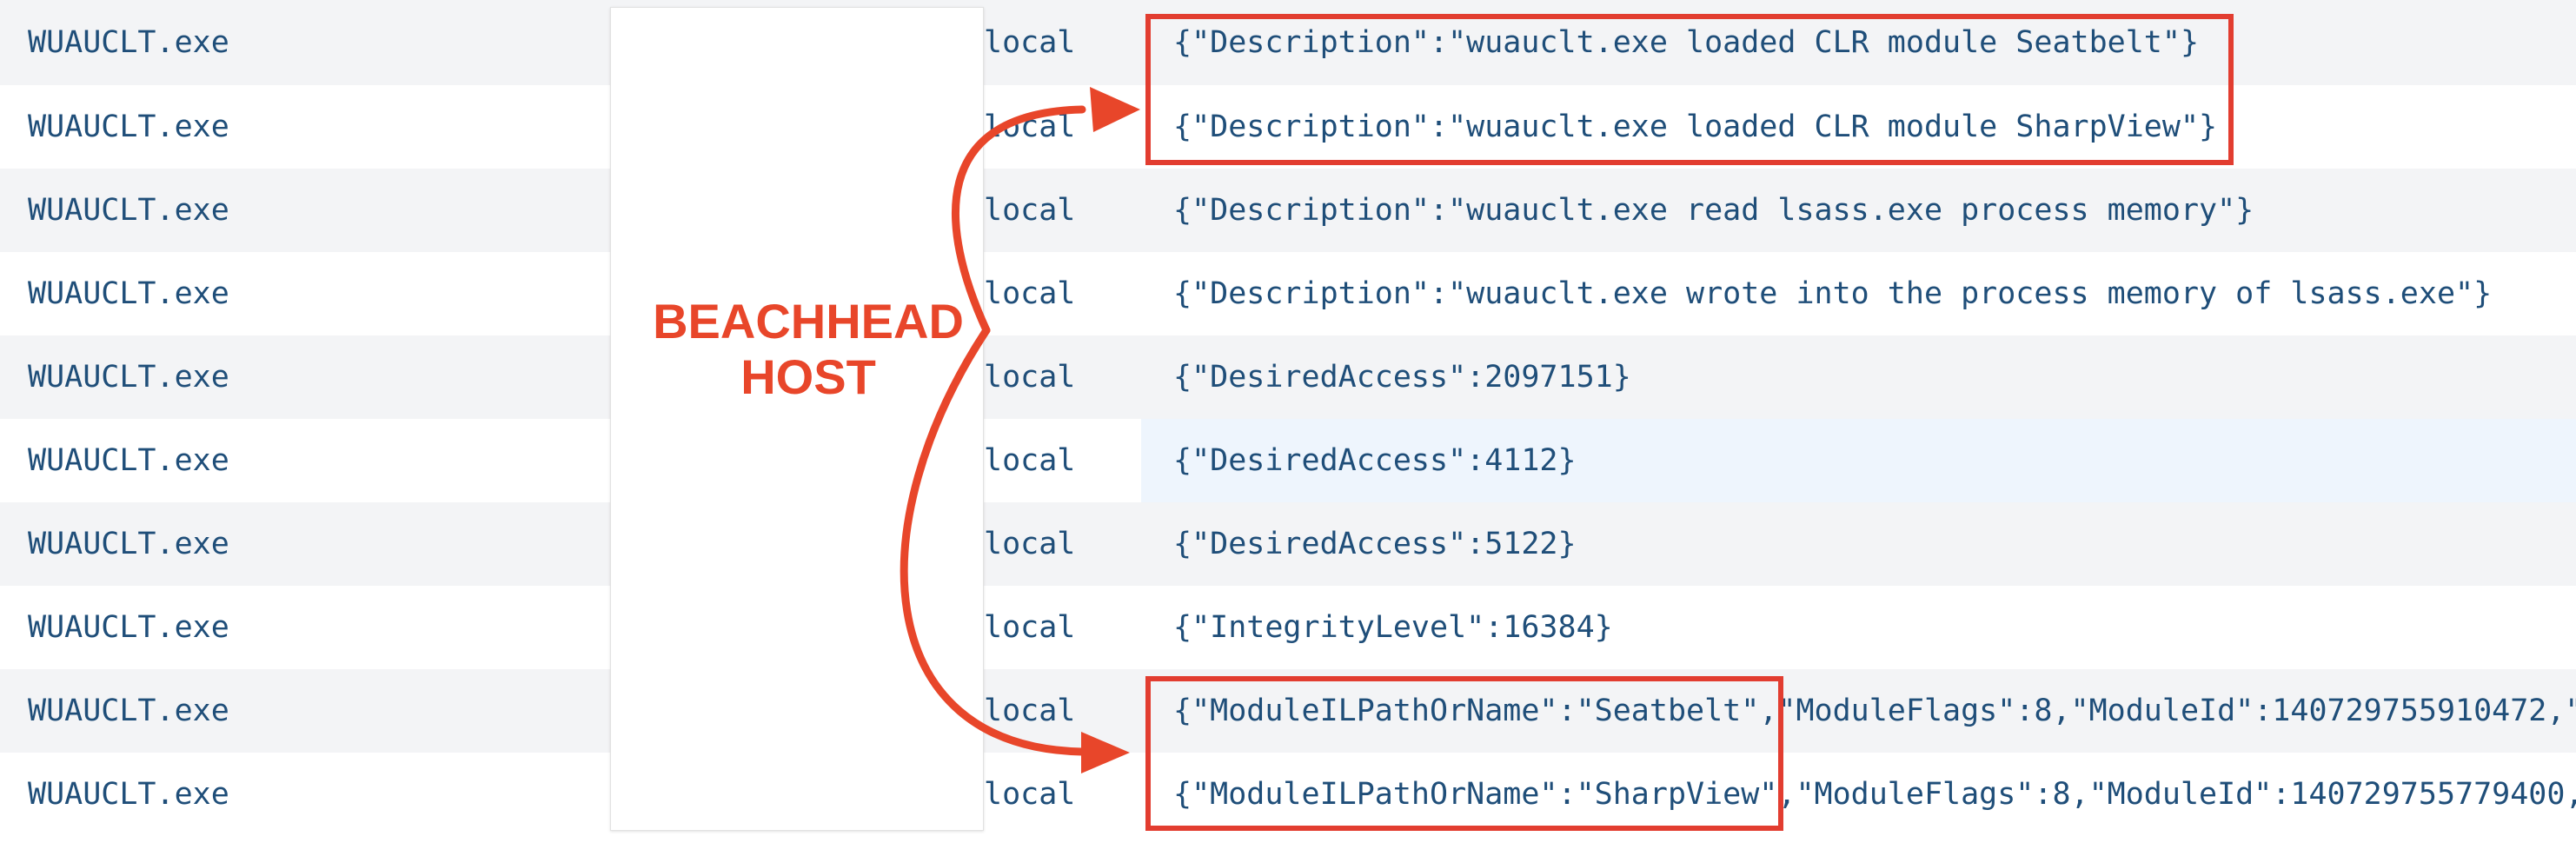 The height and width of the screenshot is (843, 2576). I want to click on arrow-curve-up, so click(1018, 220).